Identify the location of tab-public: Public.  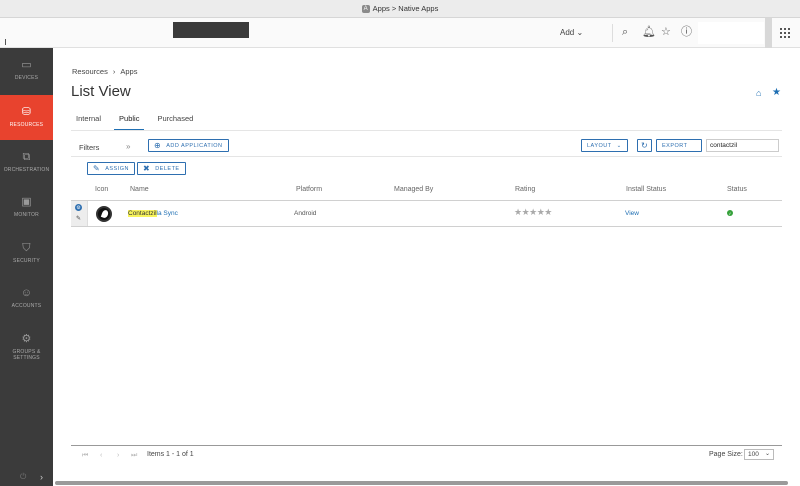
(129, 121).